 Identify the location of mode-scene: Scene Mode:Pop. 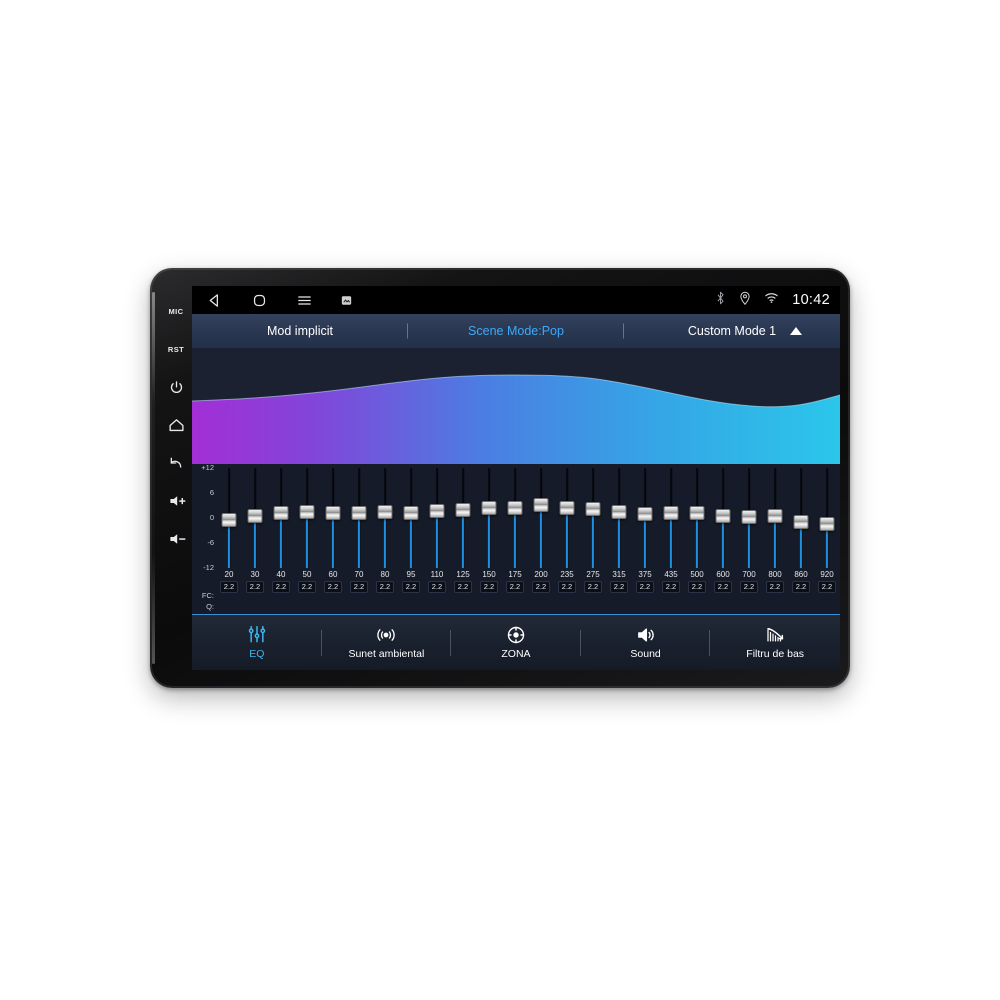
(516, 331).